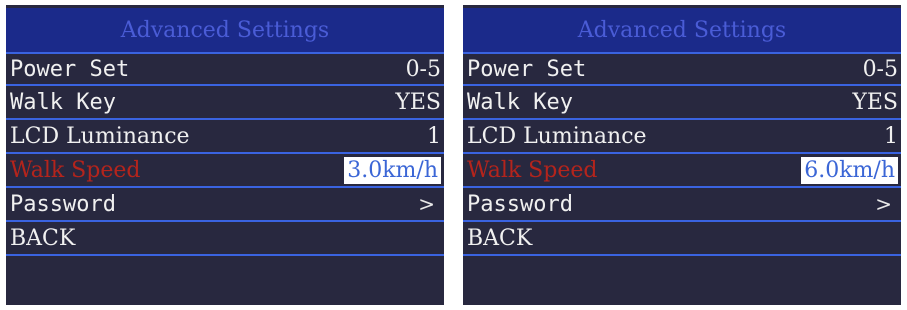  Describe the element at coordinates (392, 170) in the screenshot. I see `walk-speed-value-field: 3.0km/h` at that location.